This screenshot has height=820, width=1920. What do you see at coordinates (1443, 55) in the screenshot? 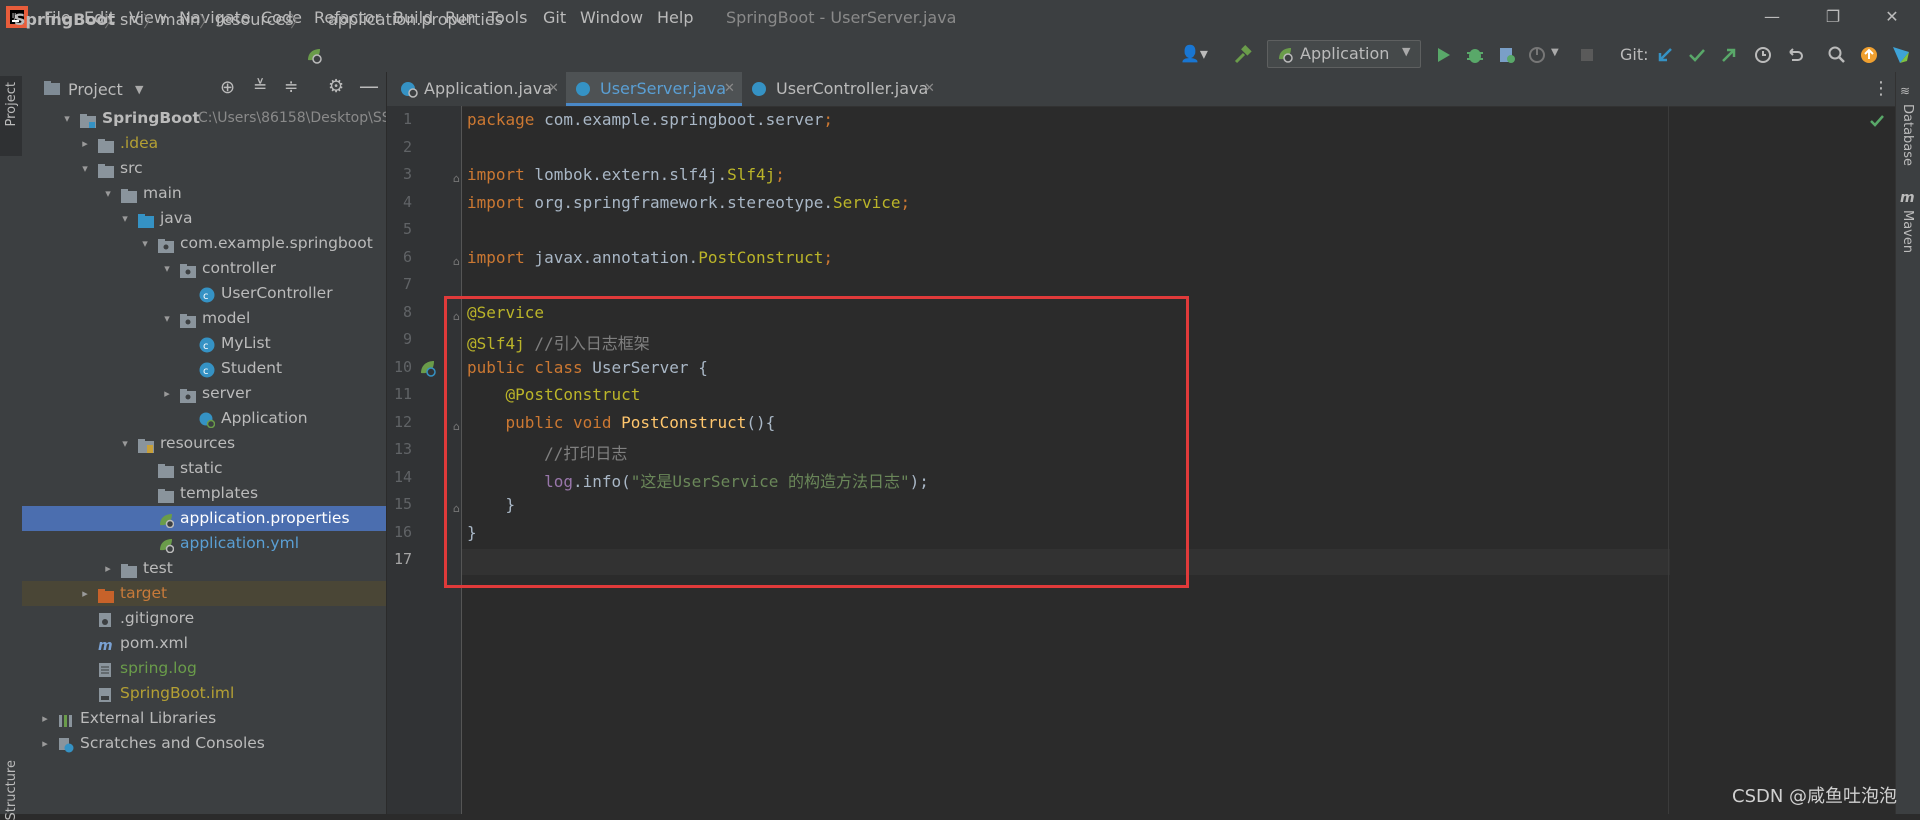
I see `run-icon` at bounding box center [1443, 55].